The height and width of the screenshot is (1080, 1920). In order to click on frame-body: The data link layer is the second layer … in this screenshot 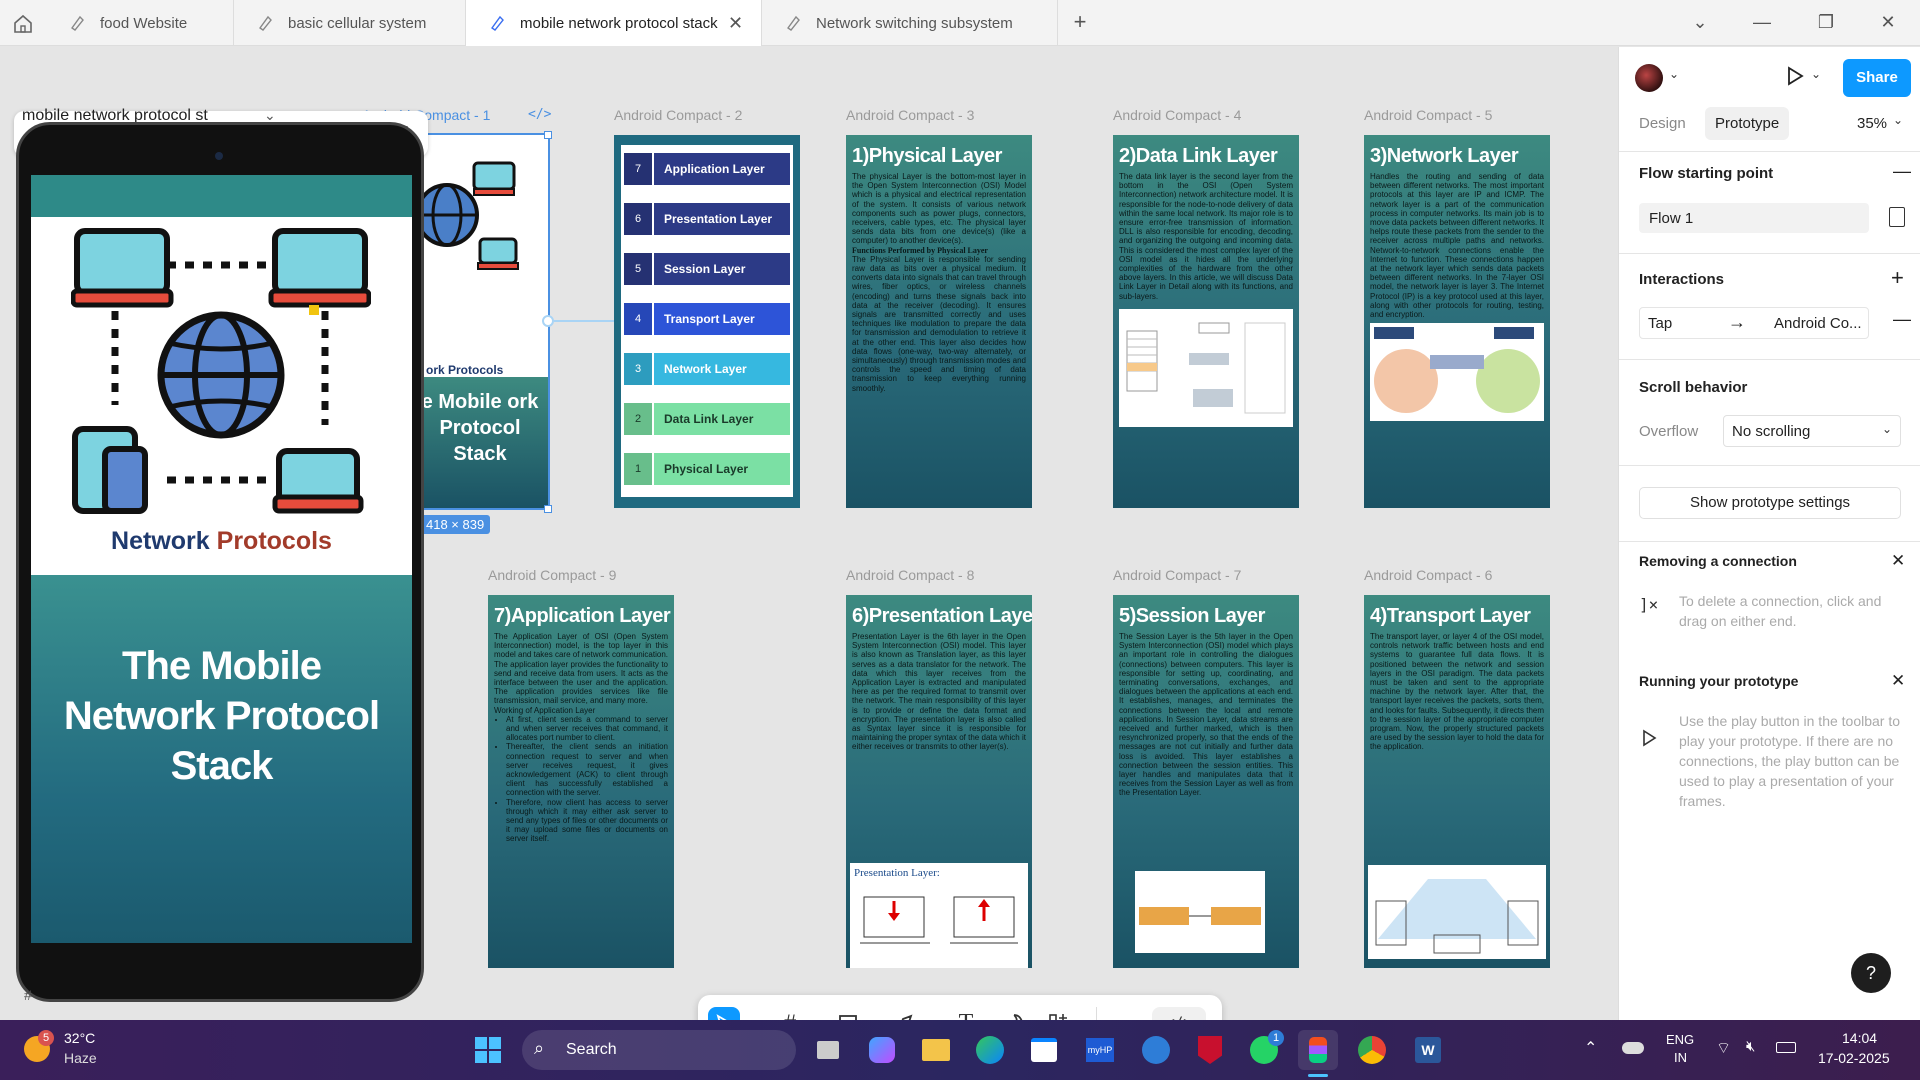, I will do `click(1206, 236)`.